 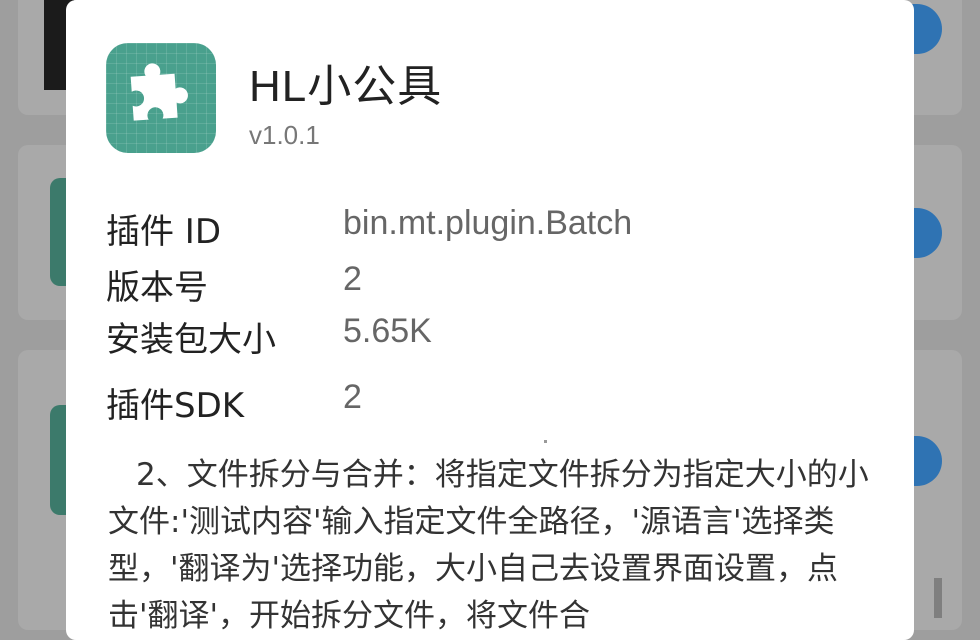 I want to click on info-label: 插件 ID, so click(x=164, y=232).